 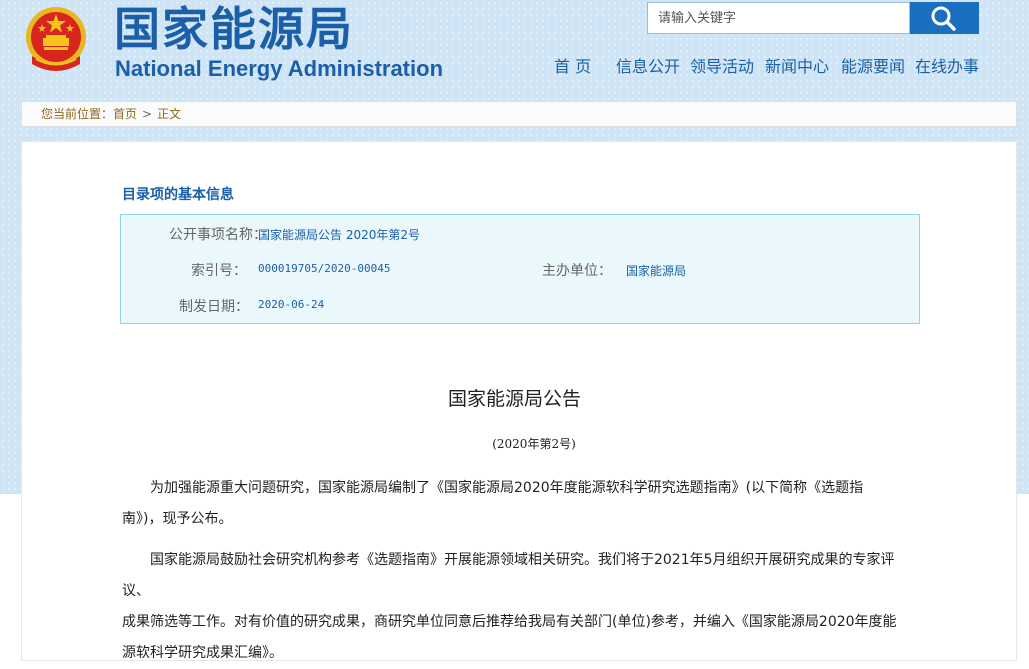 I want to click on catalog-date-label: 制发日期：, so click(x=214, y=307).